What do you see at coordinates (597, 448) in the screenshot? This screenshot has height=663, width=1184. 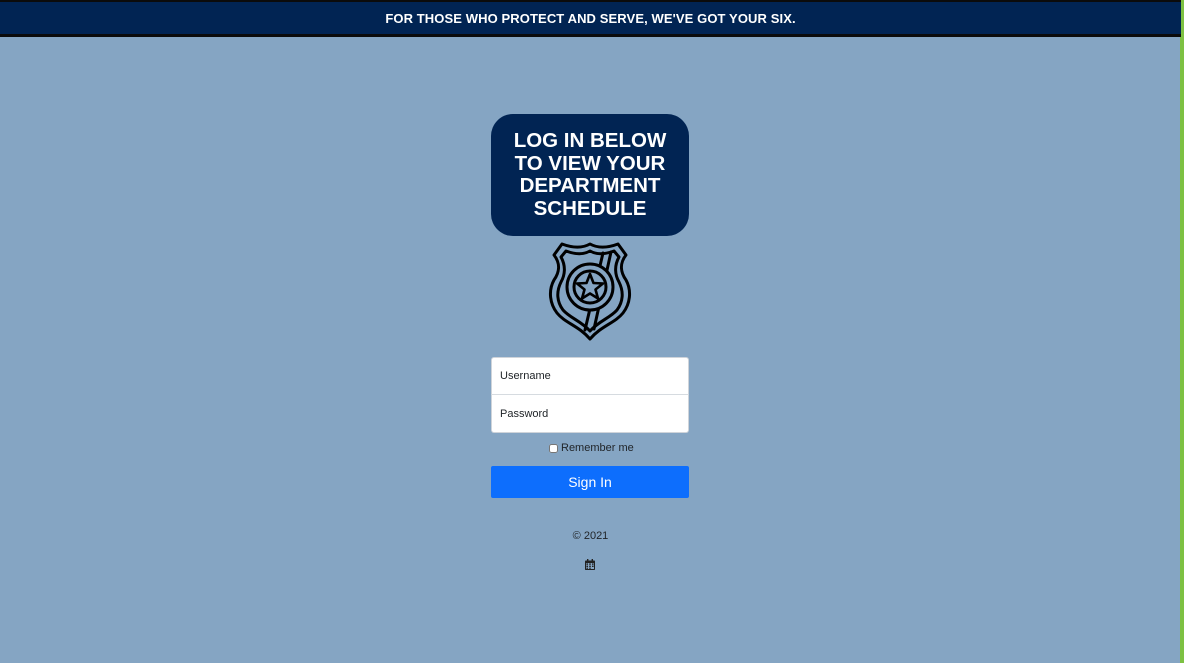 I see `remember-me-label: Remember me` at bounding box center [597, 448].